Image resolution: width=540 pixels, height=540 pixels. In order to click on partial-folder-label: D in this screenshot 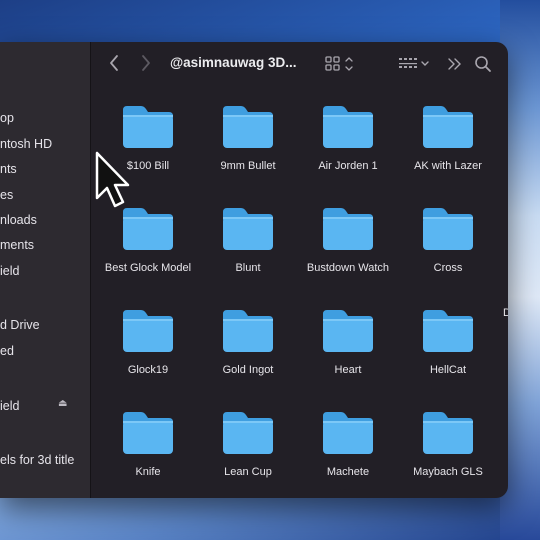, I will do `click(505, 313)`.